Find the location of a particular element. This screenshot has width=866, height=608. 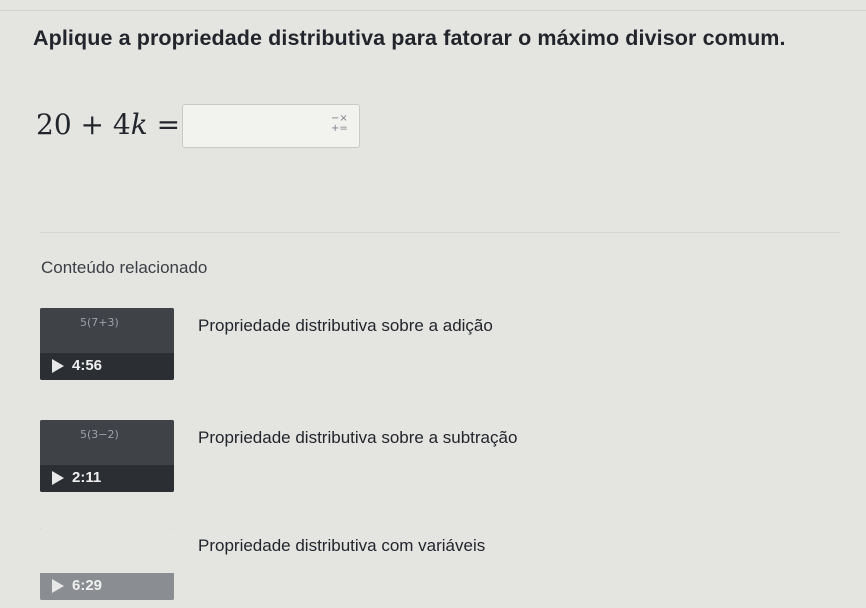

video-thumbnail: 5(7+3) 4:56 is located at coordinates (107, 344).